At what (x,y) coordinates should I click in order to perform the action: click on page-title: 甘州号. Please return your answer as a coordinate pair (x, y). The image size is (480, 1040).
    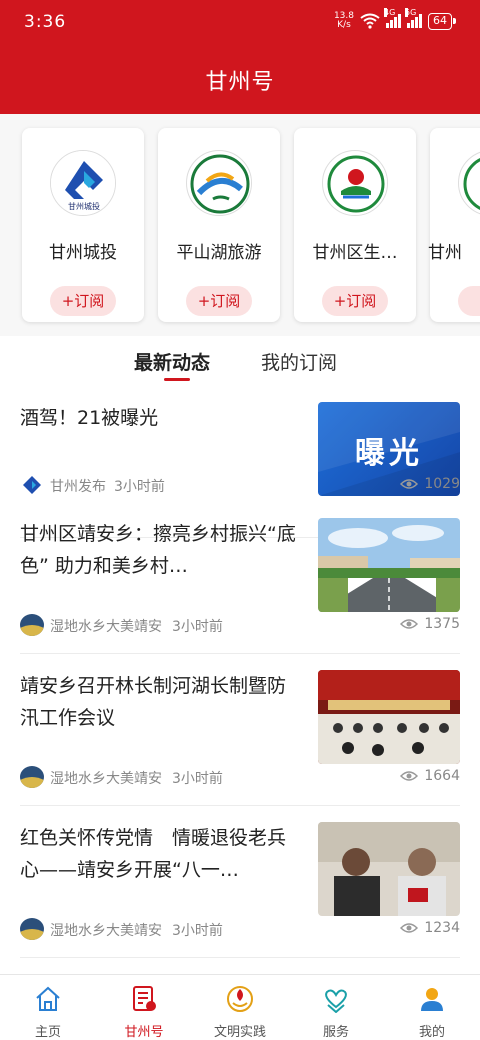
    Looking at the image, I should click on (240, 82).